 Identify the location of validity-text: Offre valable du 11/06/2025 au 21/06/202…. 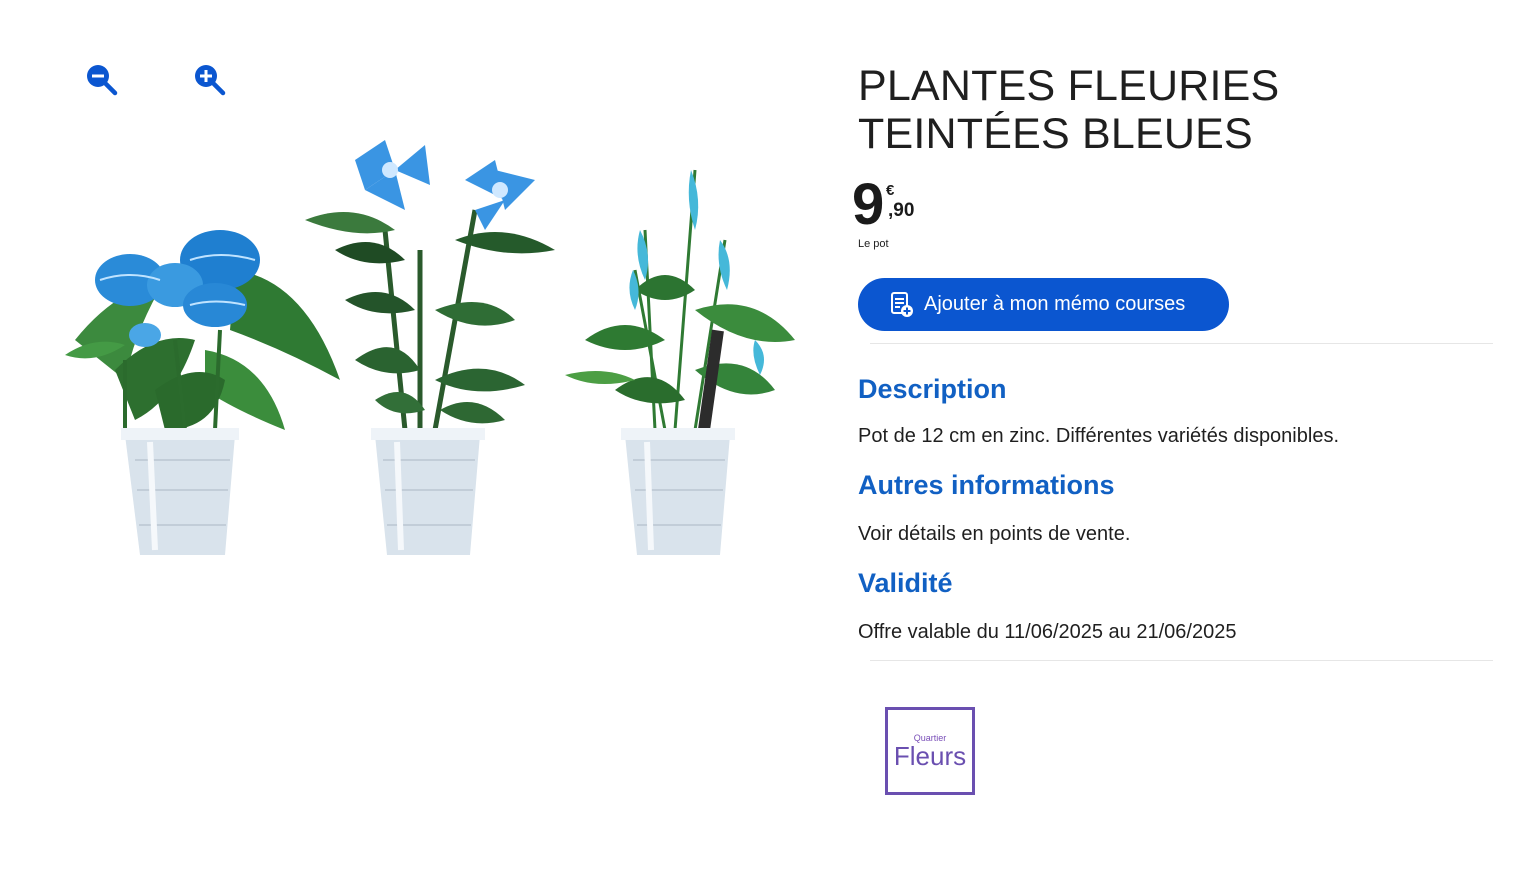
(1047, 632).